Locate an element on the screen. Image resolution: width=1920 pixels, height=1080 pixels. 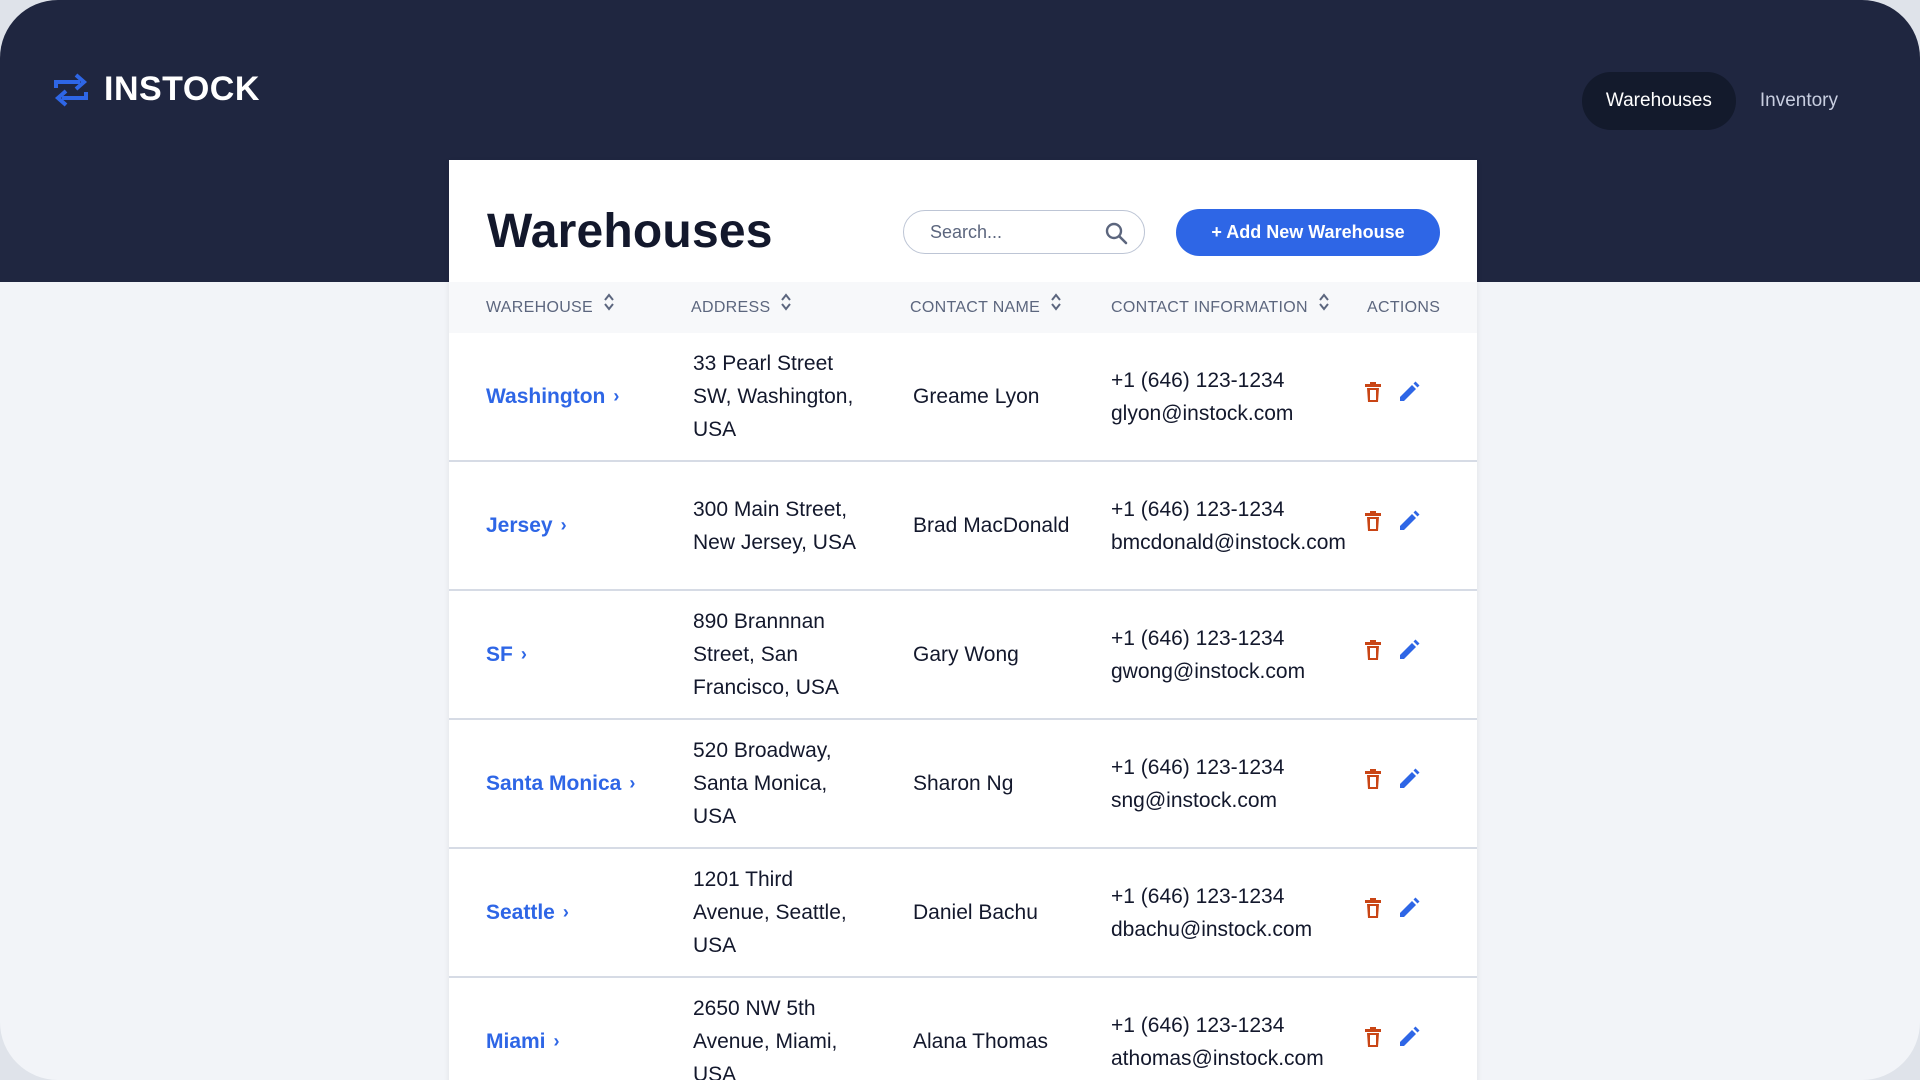
contact-info-cell: +1 (646) 123-1234 bmcdonald@instock.com is located at coordinates (1228, 525).